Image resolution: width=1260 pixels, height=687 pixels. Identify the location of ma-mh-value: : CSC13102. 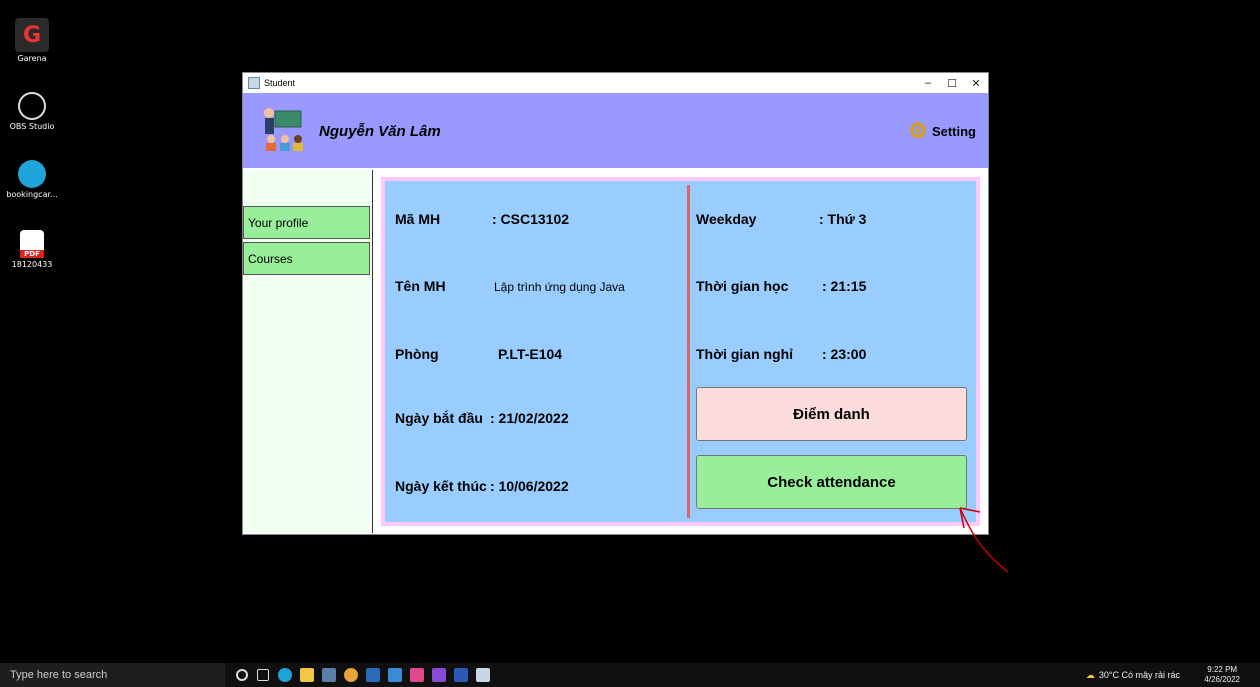
(531, 219).